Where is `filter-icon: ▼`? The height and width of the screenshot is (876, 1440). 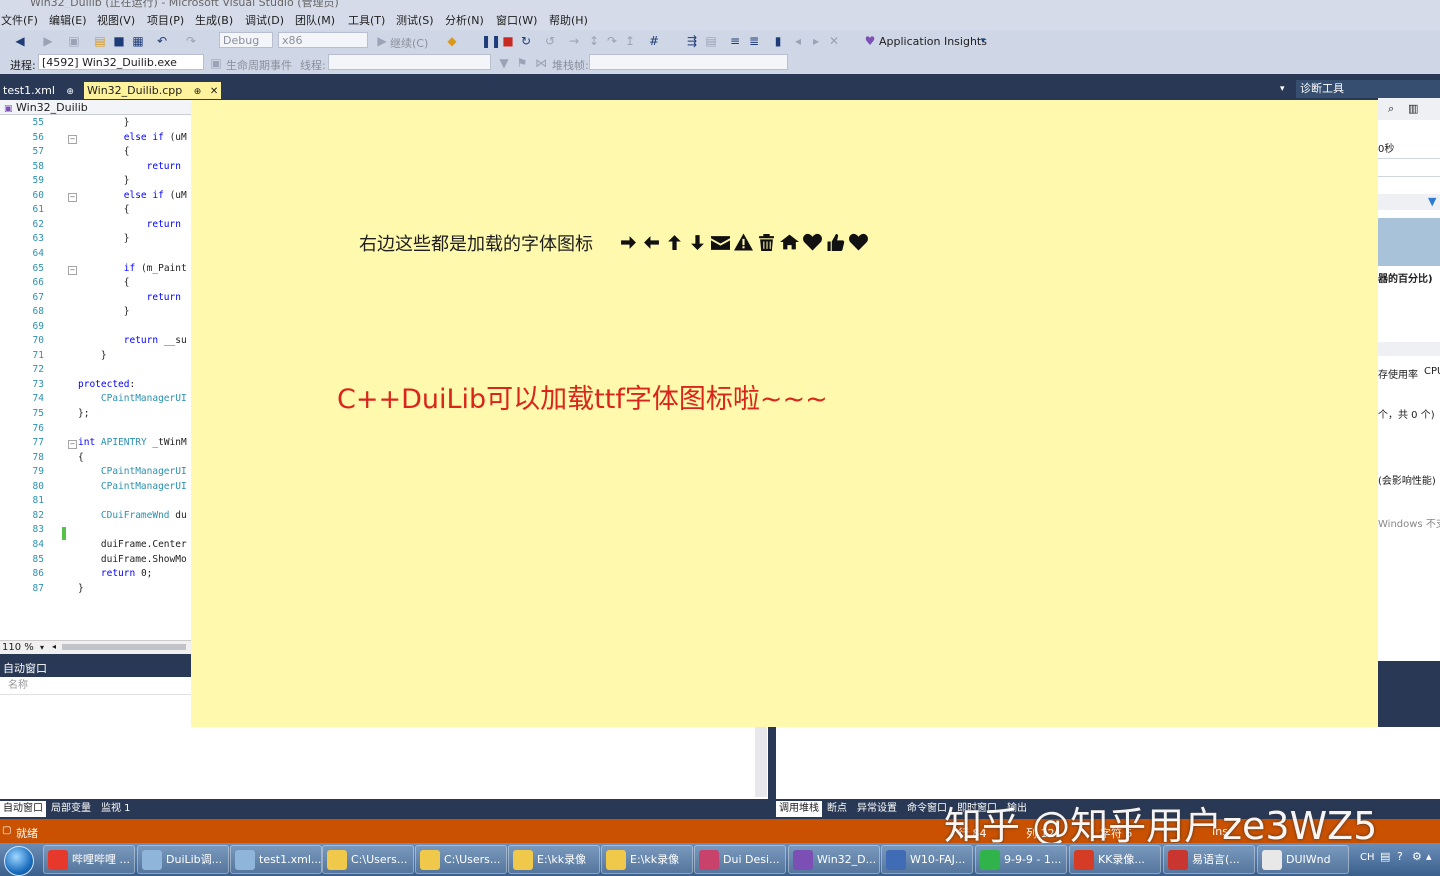
filter-icon: ▼ is located at coordinates (504, 63).